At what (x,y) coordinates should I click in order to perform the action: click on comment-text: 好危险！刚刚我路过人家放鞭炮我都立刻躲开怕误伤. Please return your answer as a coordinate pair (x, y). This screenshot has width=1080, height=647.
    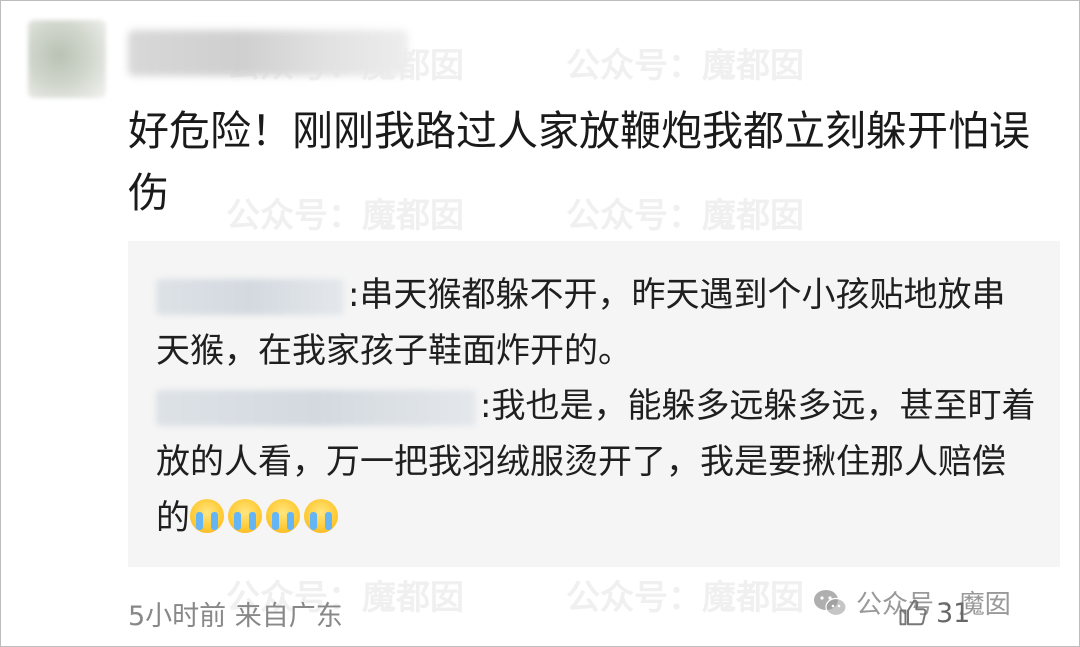
    Looking at the image, I should click on (579, 162).